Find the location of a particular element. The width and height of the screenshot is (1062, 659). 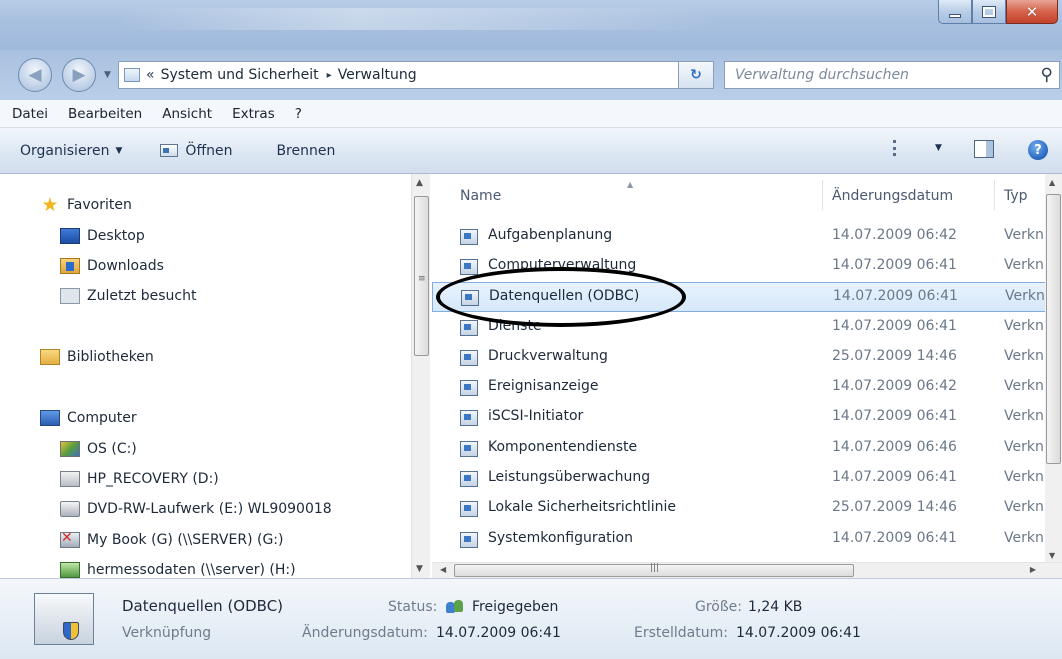

address-bar: « System und Sicherheit ▸ Verwaltung ▼ is located at coordinates (416, 75).